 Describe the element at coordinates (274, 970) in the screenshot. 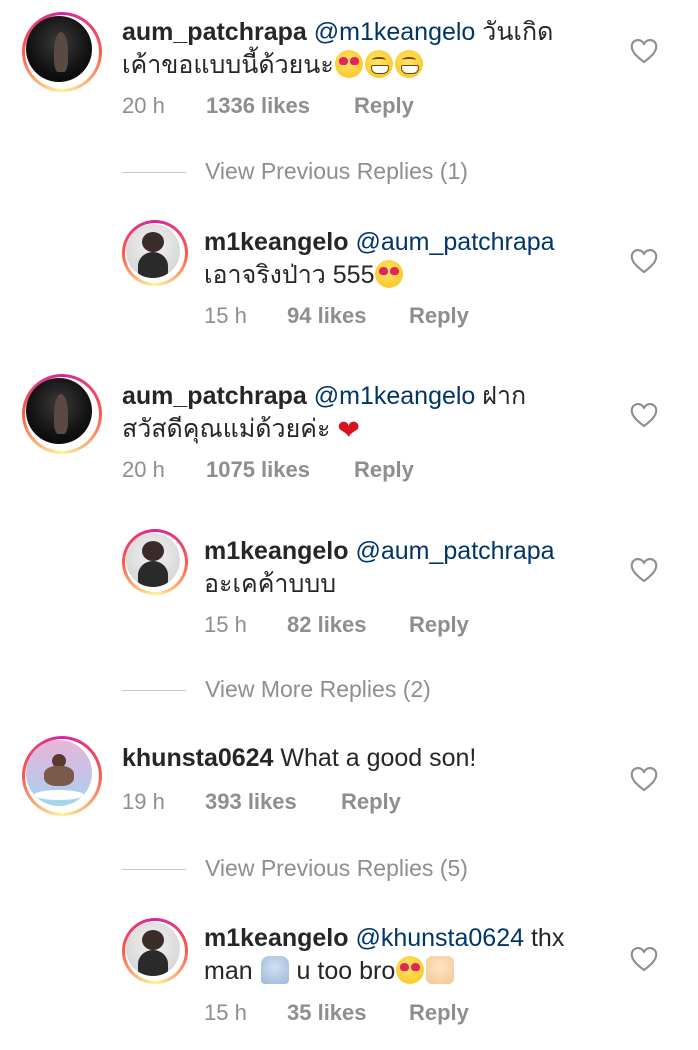

I see `folded-hands-emoji-icon` at that location.